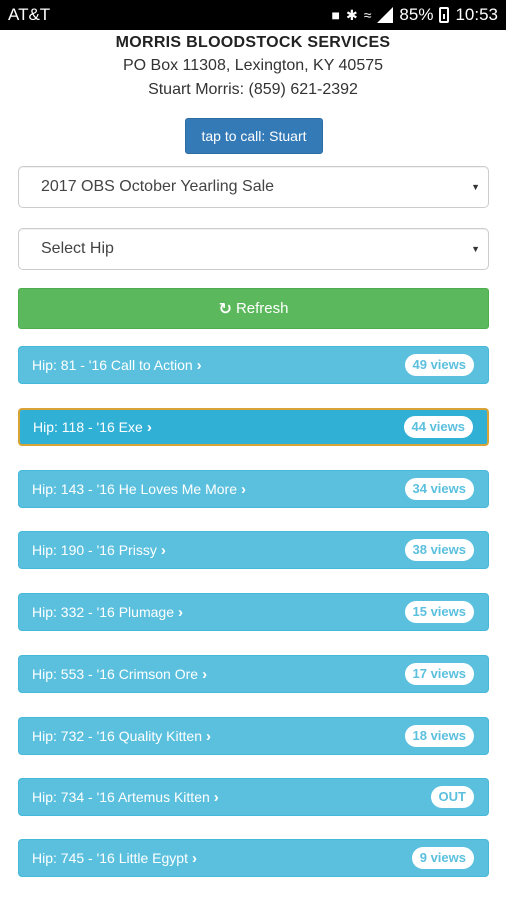 The width and height of the screenshot is (506, 900). Describe the element at coordinates (103, 612) in the screenshot. I see `hip-label-text: Hip: 332 - '16 Plumage` at that location.